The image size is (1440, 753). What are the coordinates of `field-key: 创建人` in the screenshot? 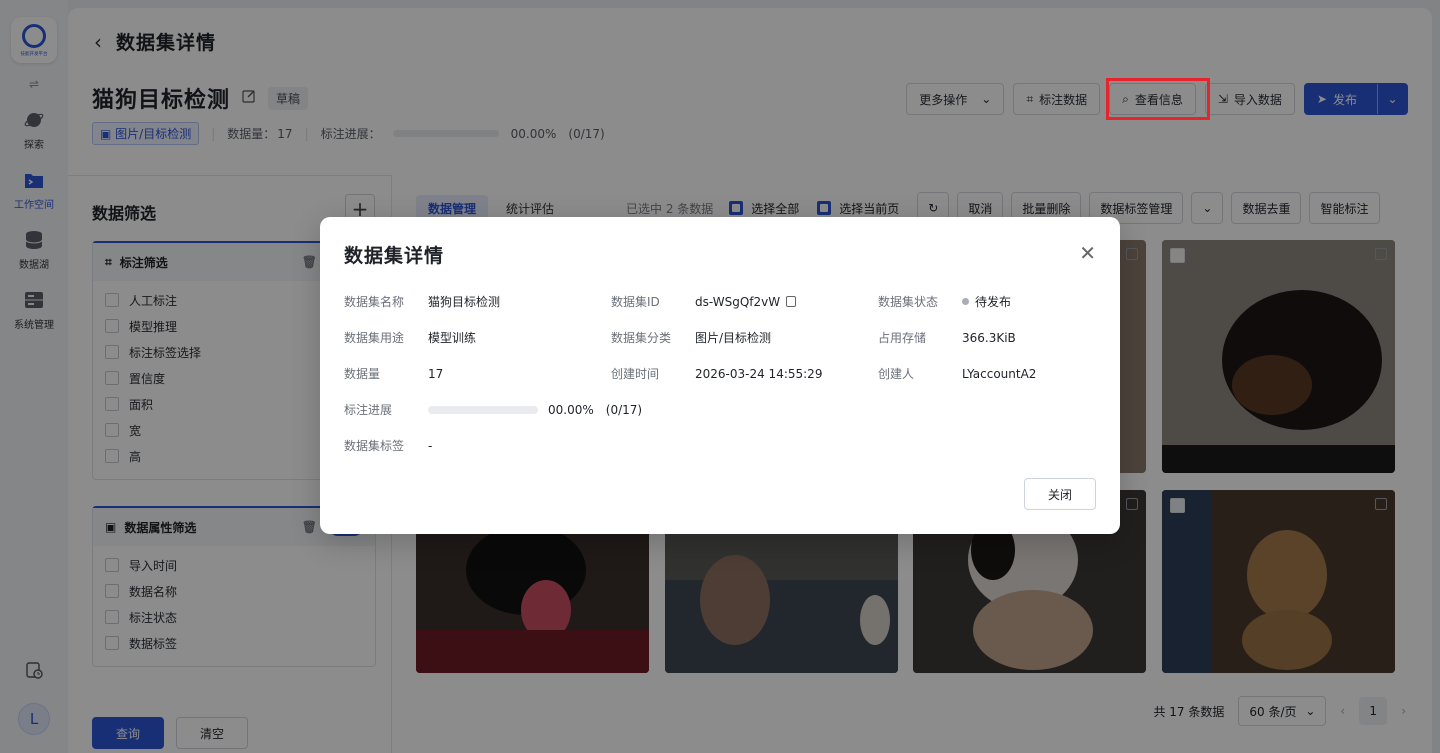 It's located at (896, 374).